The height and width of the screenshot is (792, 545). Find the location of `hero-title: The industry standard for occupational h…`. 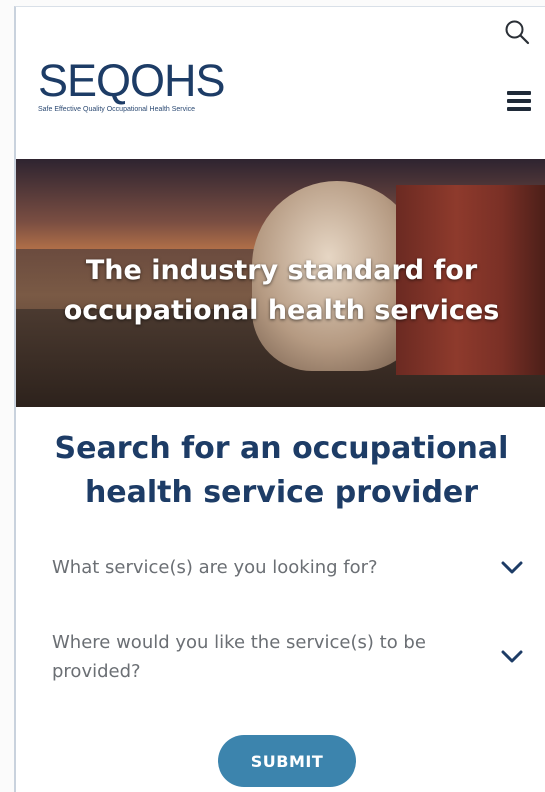

hero-title: The industry standard for occupational h… is located at coordinates (280, 291).